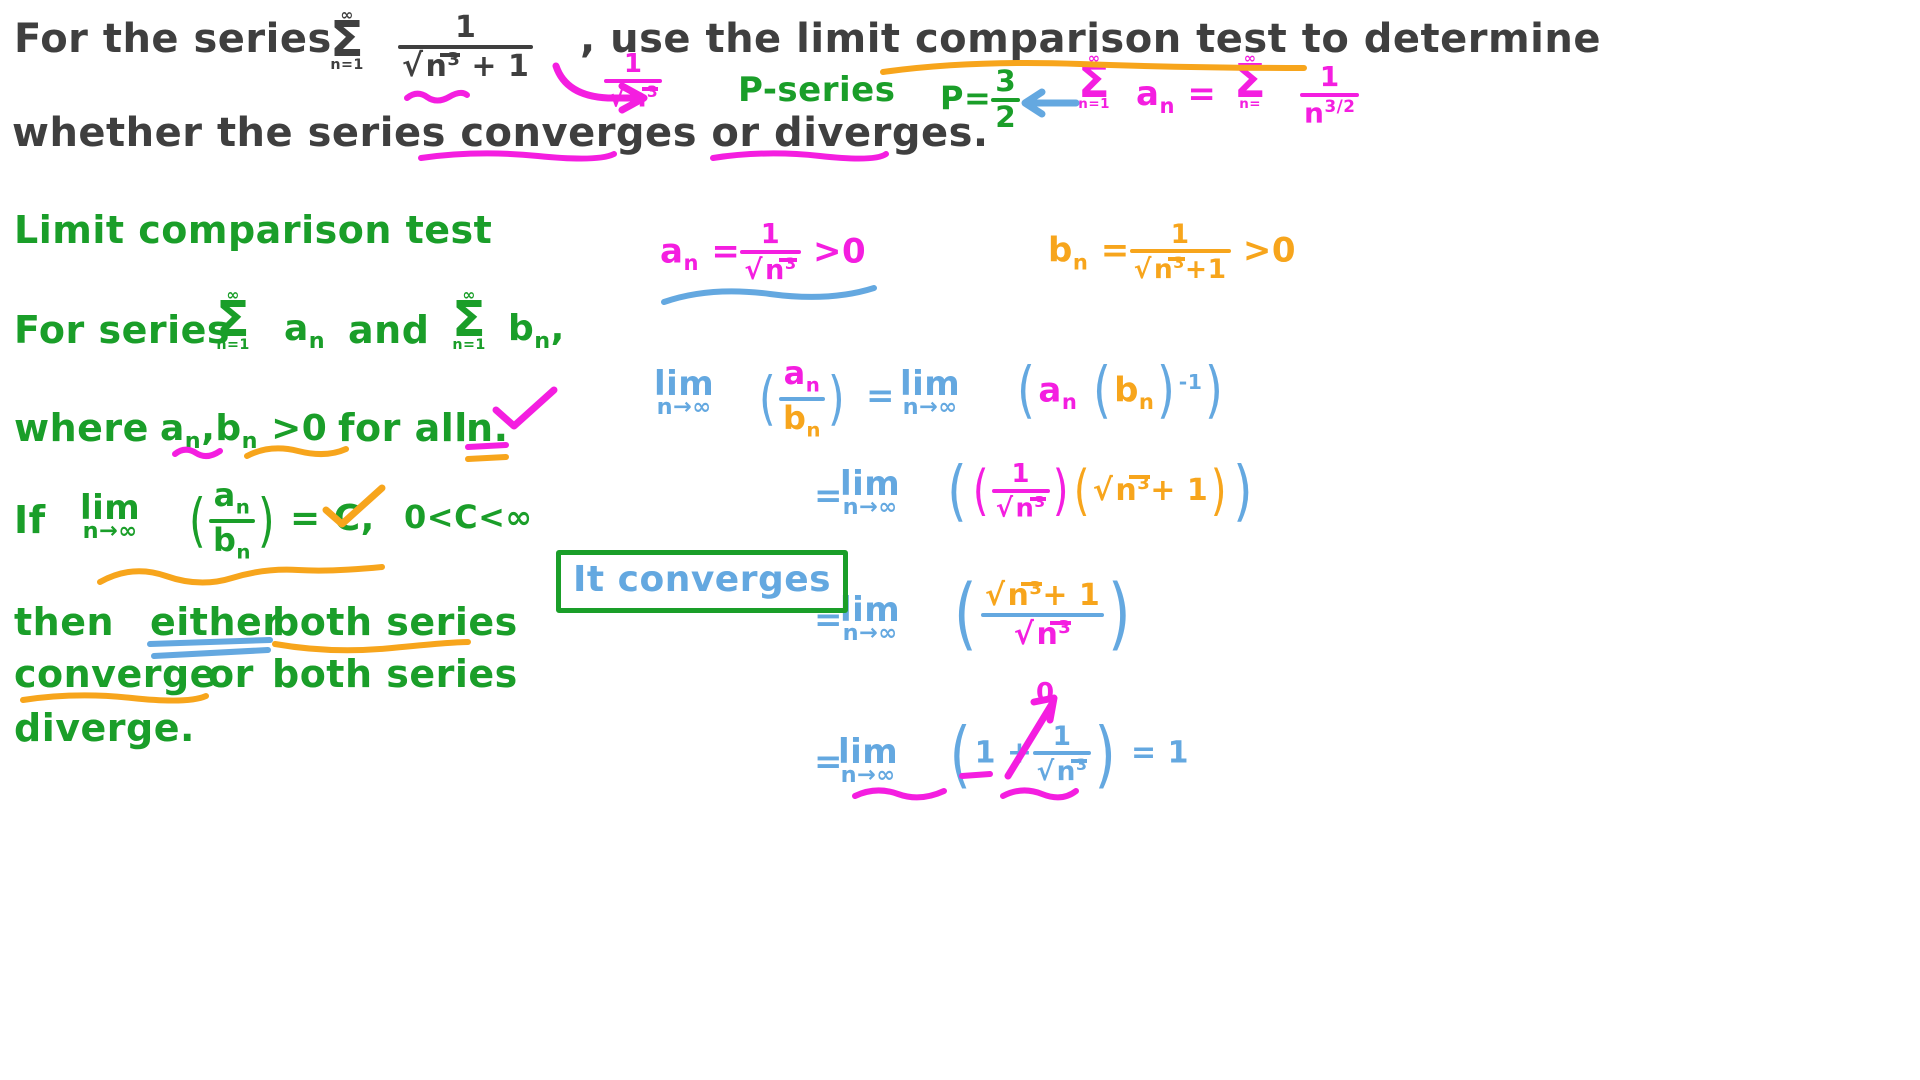 This screenshot has width=1920, height=1080. Describe the element at coordinates (557, 328) in the screenshot. I see `trailing-comma: ,` at that location.